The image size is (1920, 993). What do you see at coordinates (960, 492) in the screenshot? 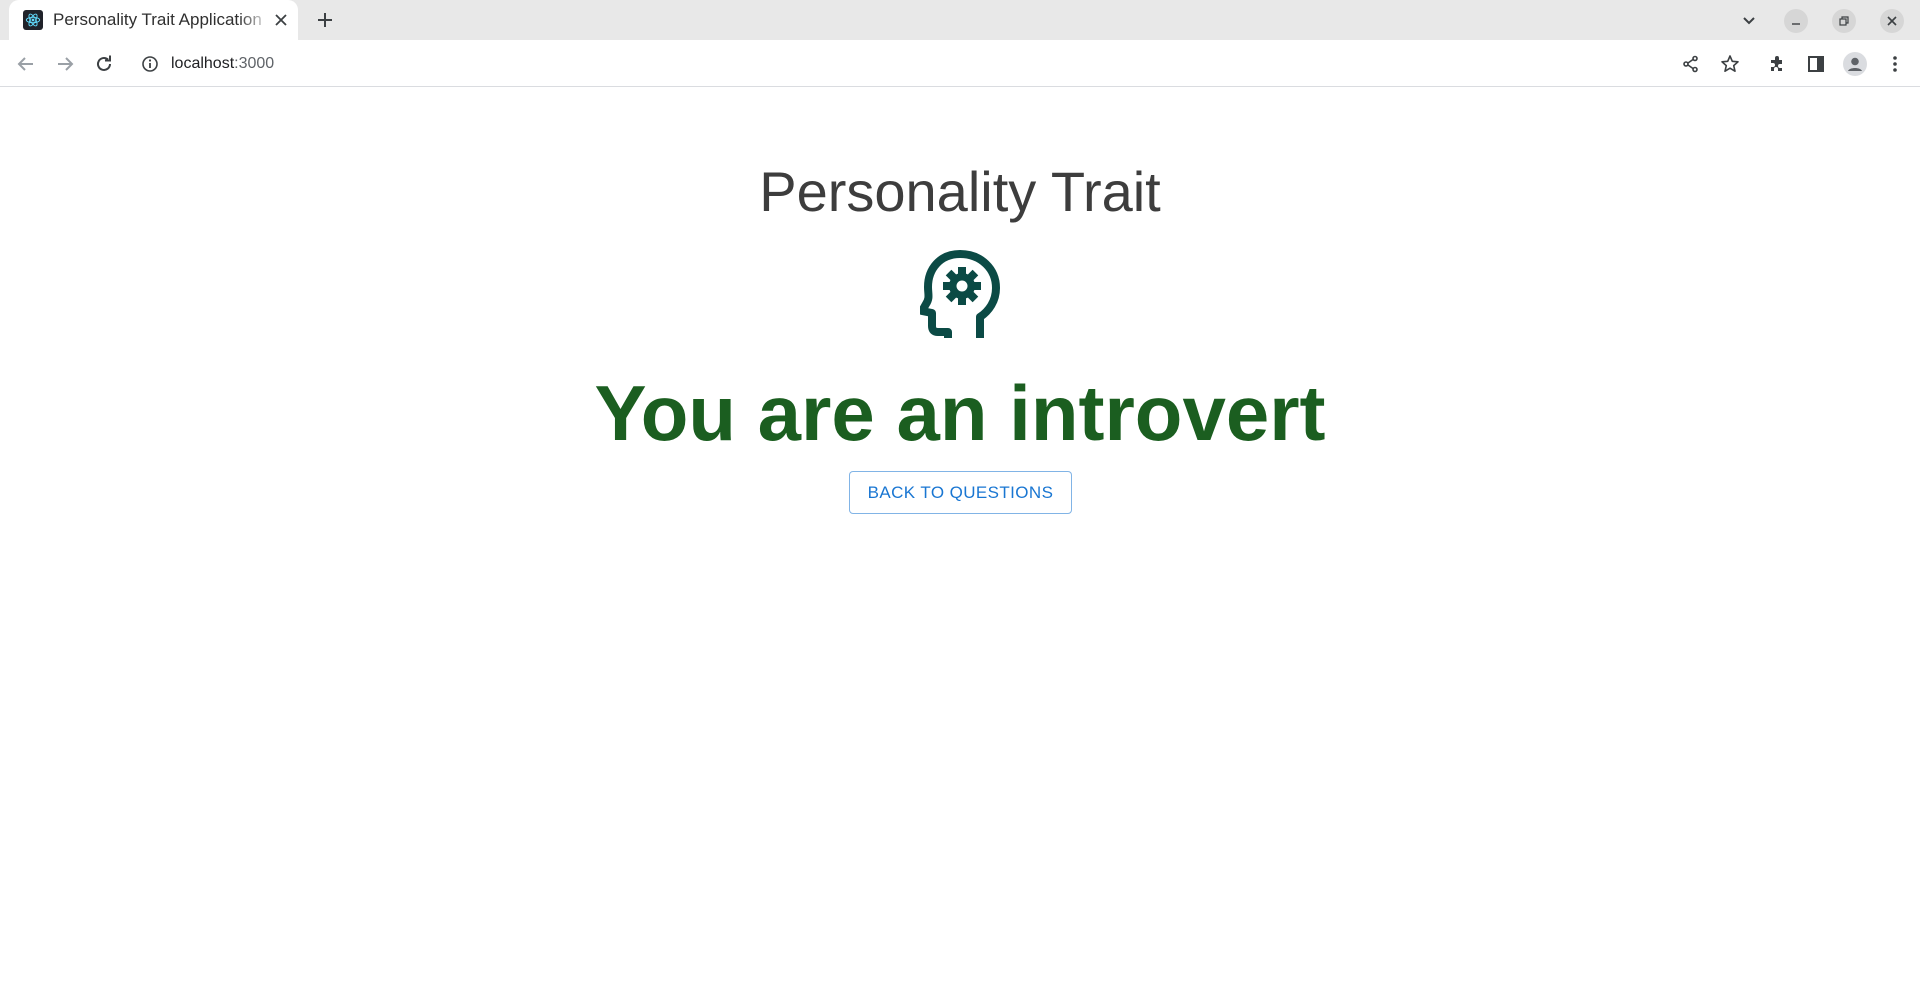
I see `back-to-questions-button: BACK TO QUESTIONS` at bounding box center [960, 492].